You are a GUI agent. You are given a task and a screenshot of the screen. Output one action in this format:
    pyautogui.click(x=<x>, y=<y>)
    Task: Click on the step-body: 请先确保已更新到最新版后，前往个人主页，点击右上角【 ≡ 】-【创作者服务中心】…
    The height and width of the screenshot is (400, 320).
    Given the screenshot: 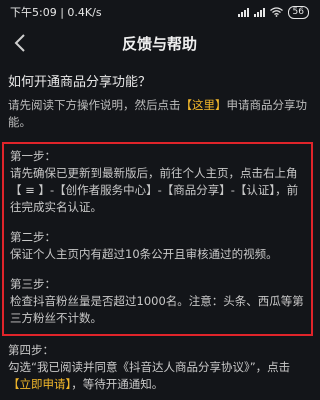 What is the action you would take?
    pyautogui.click(x=154, y=190)
    